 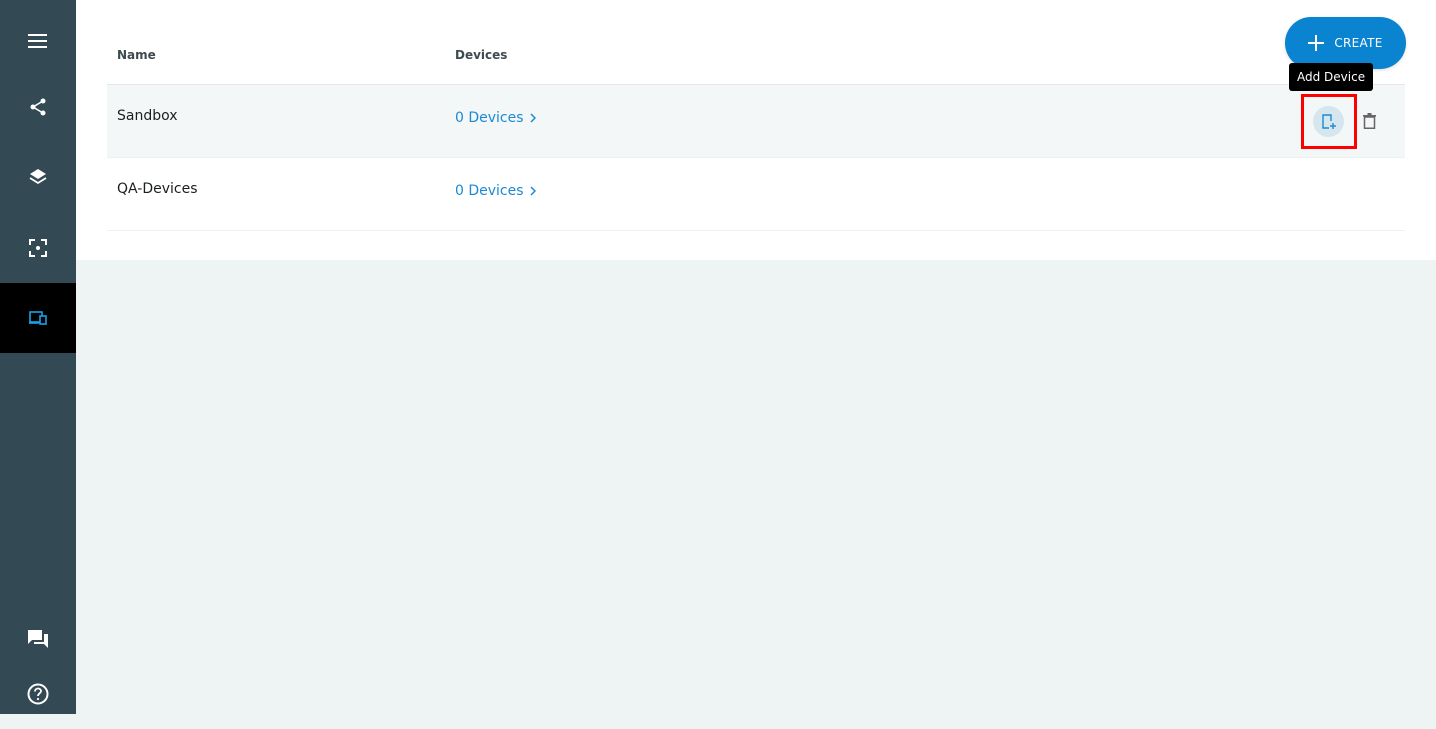 I want to click on row-name: QA-Devices, so click(x=157, y=189).